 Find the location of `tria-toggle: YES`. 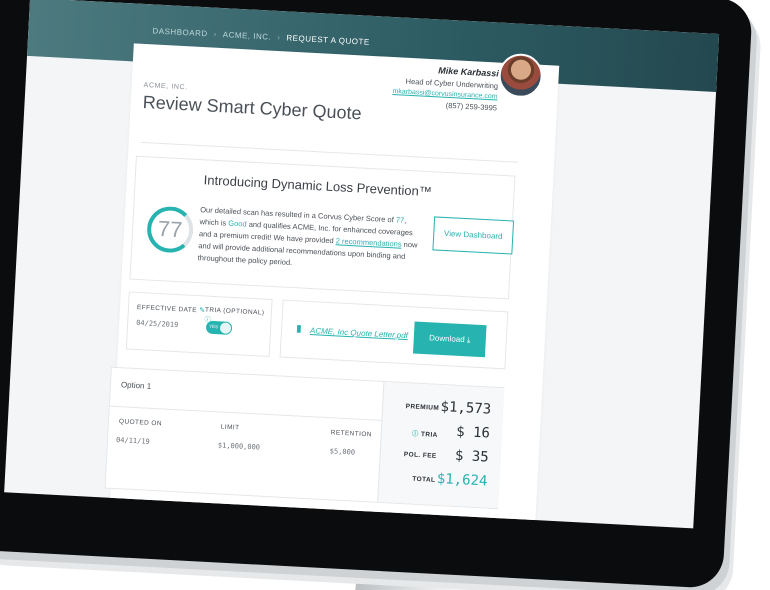

tria-toggle: YES is located at coordinates (219, 327).